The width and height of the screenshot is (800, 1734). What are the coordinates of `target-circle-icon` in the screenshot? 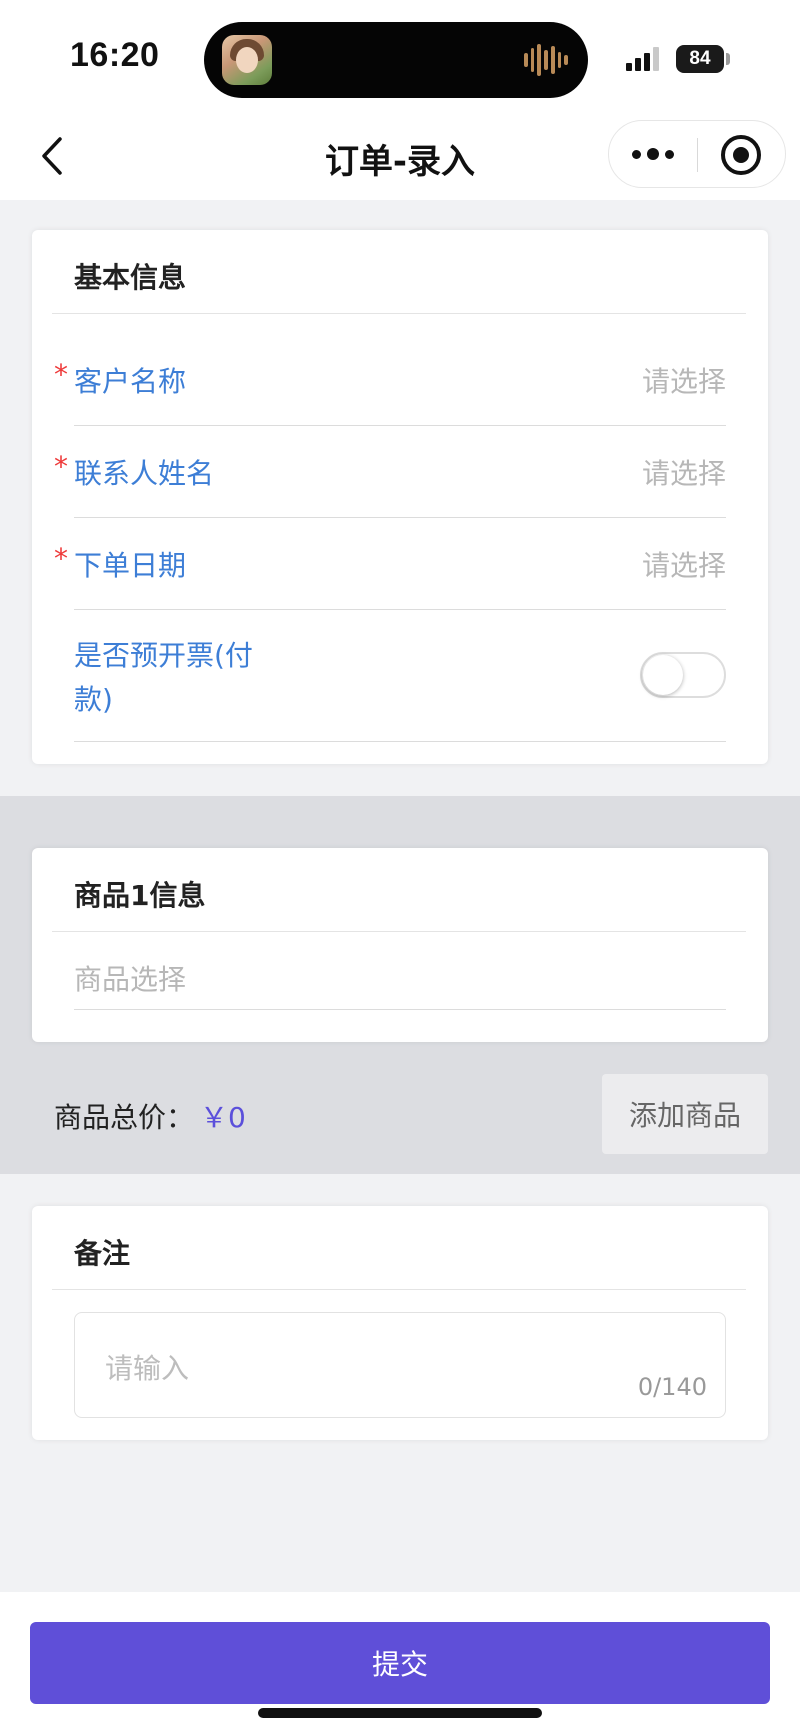 It's located at (741, 155).